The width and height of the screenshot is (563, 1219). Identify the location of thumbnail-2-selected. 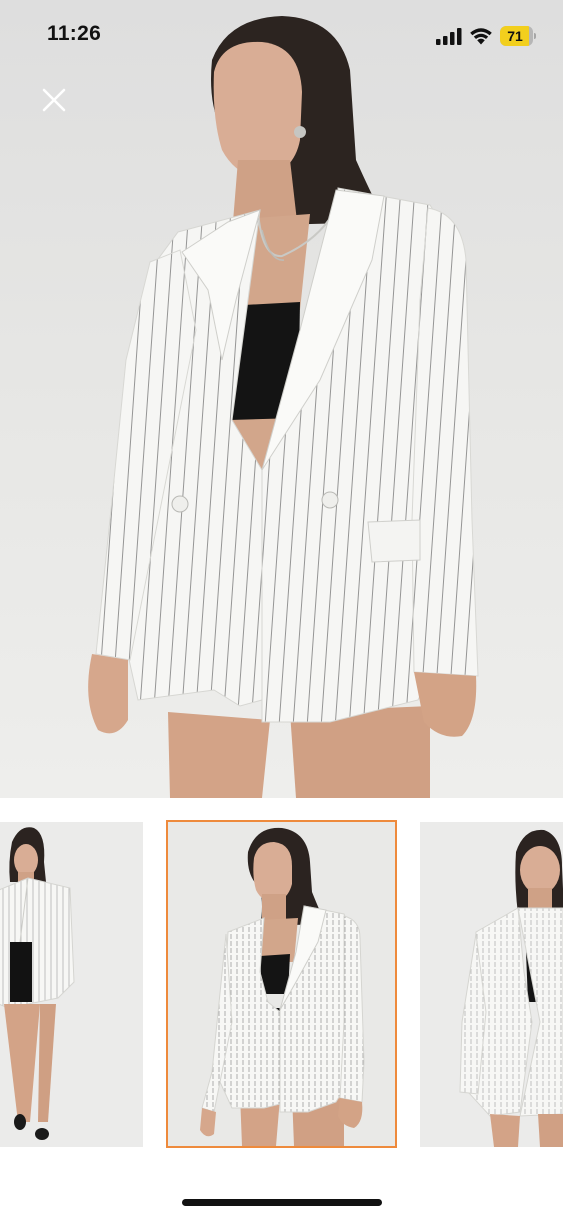
(281, 984).